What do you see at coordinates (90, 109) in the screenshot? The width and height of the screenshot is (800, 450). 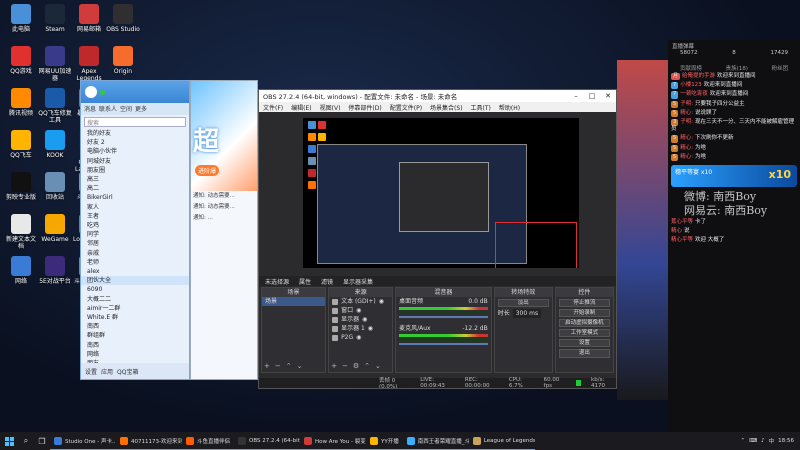 I see `qq-tab: 消息` at bounding box center [90, 109].